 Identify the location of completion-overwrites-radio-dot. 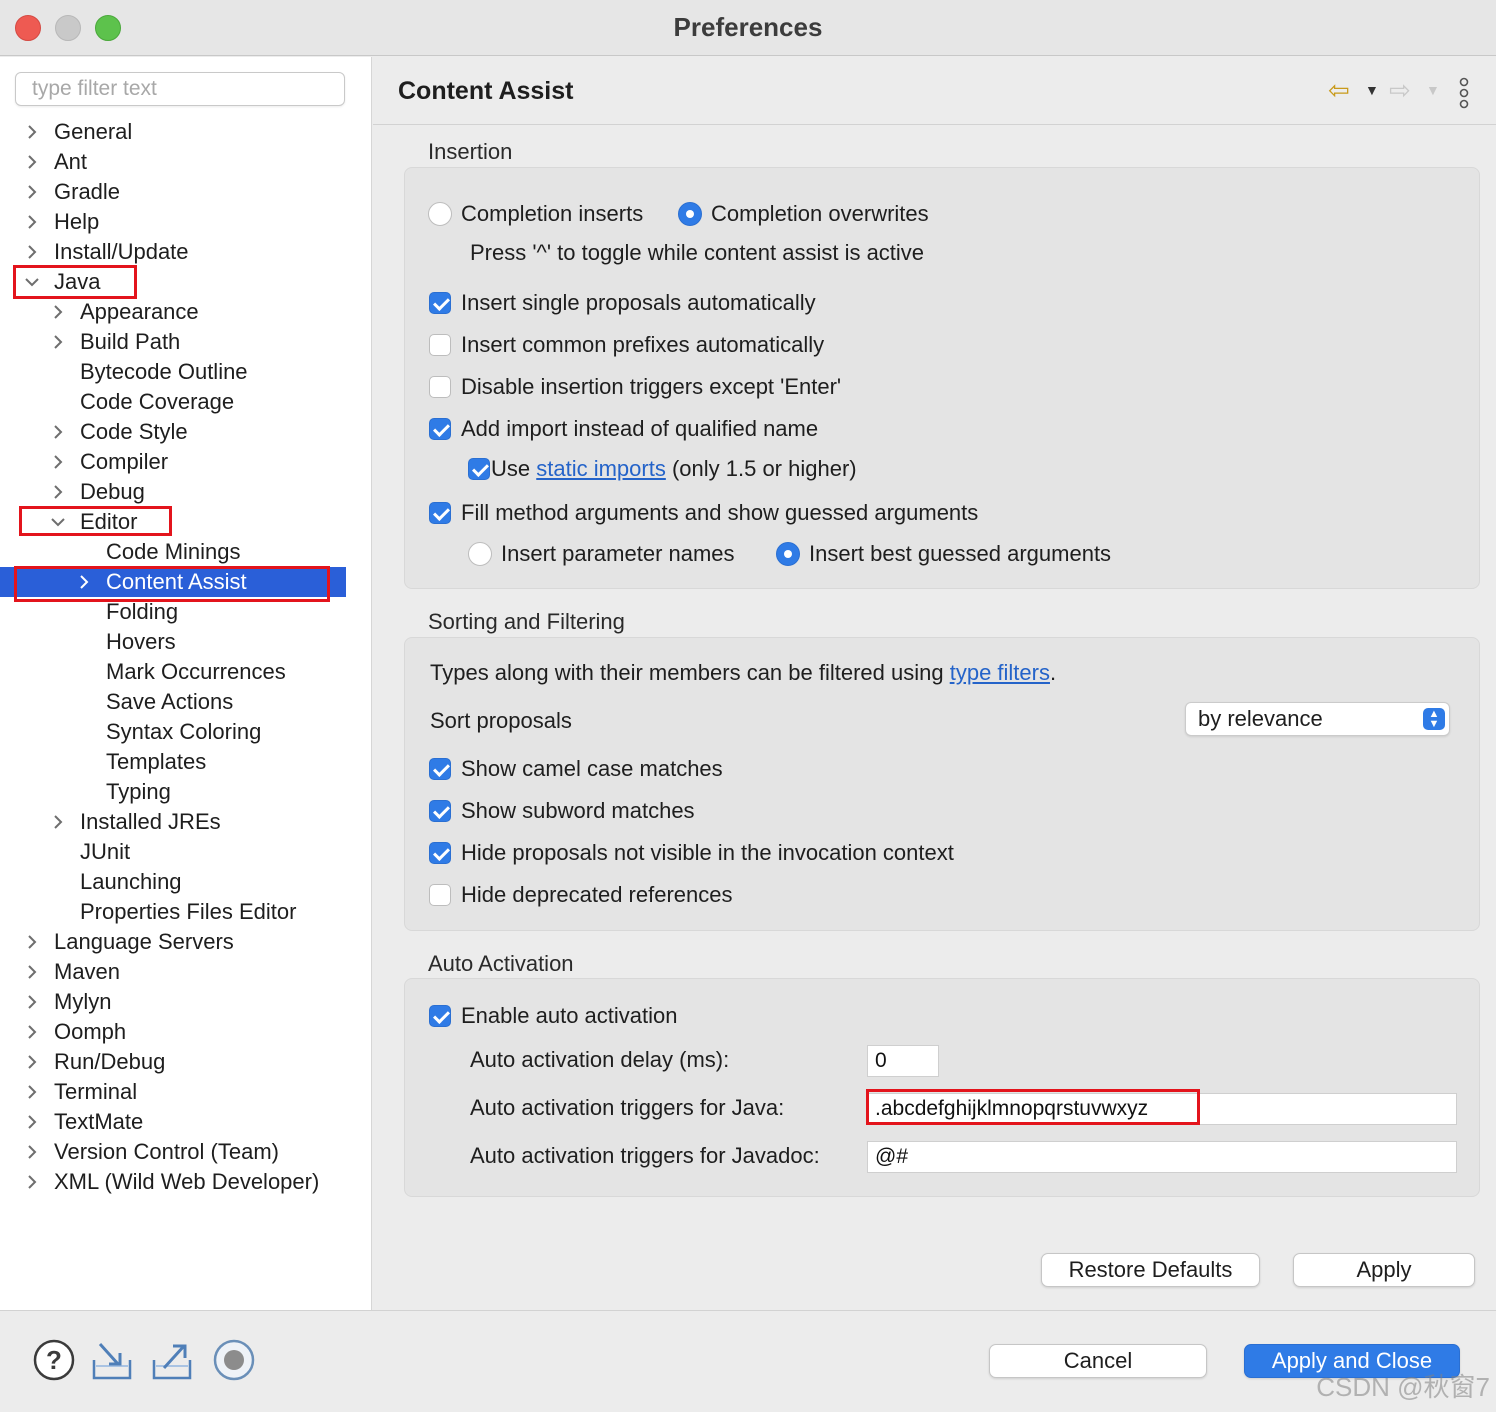
(690, 214).